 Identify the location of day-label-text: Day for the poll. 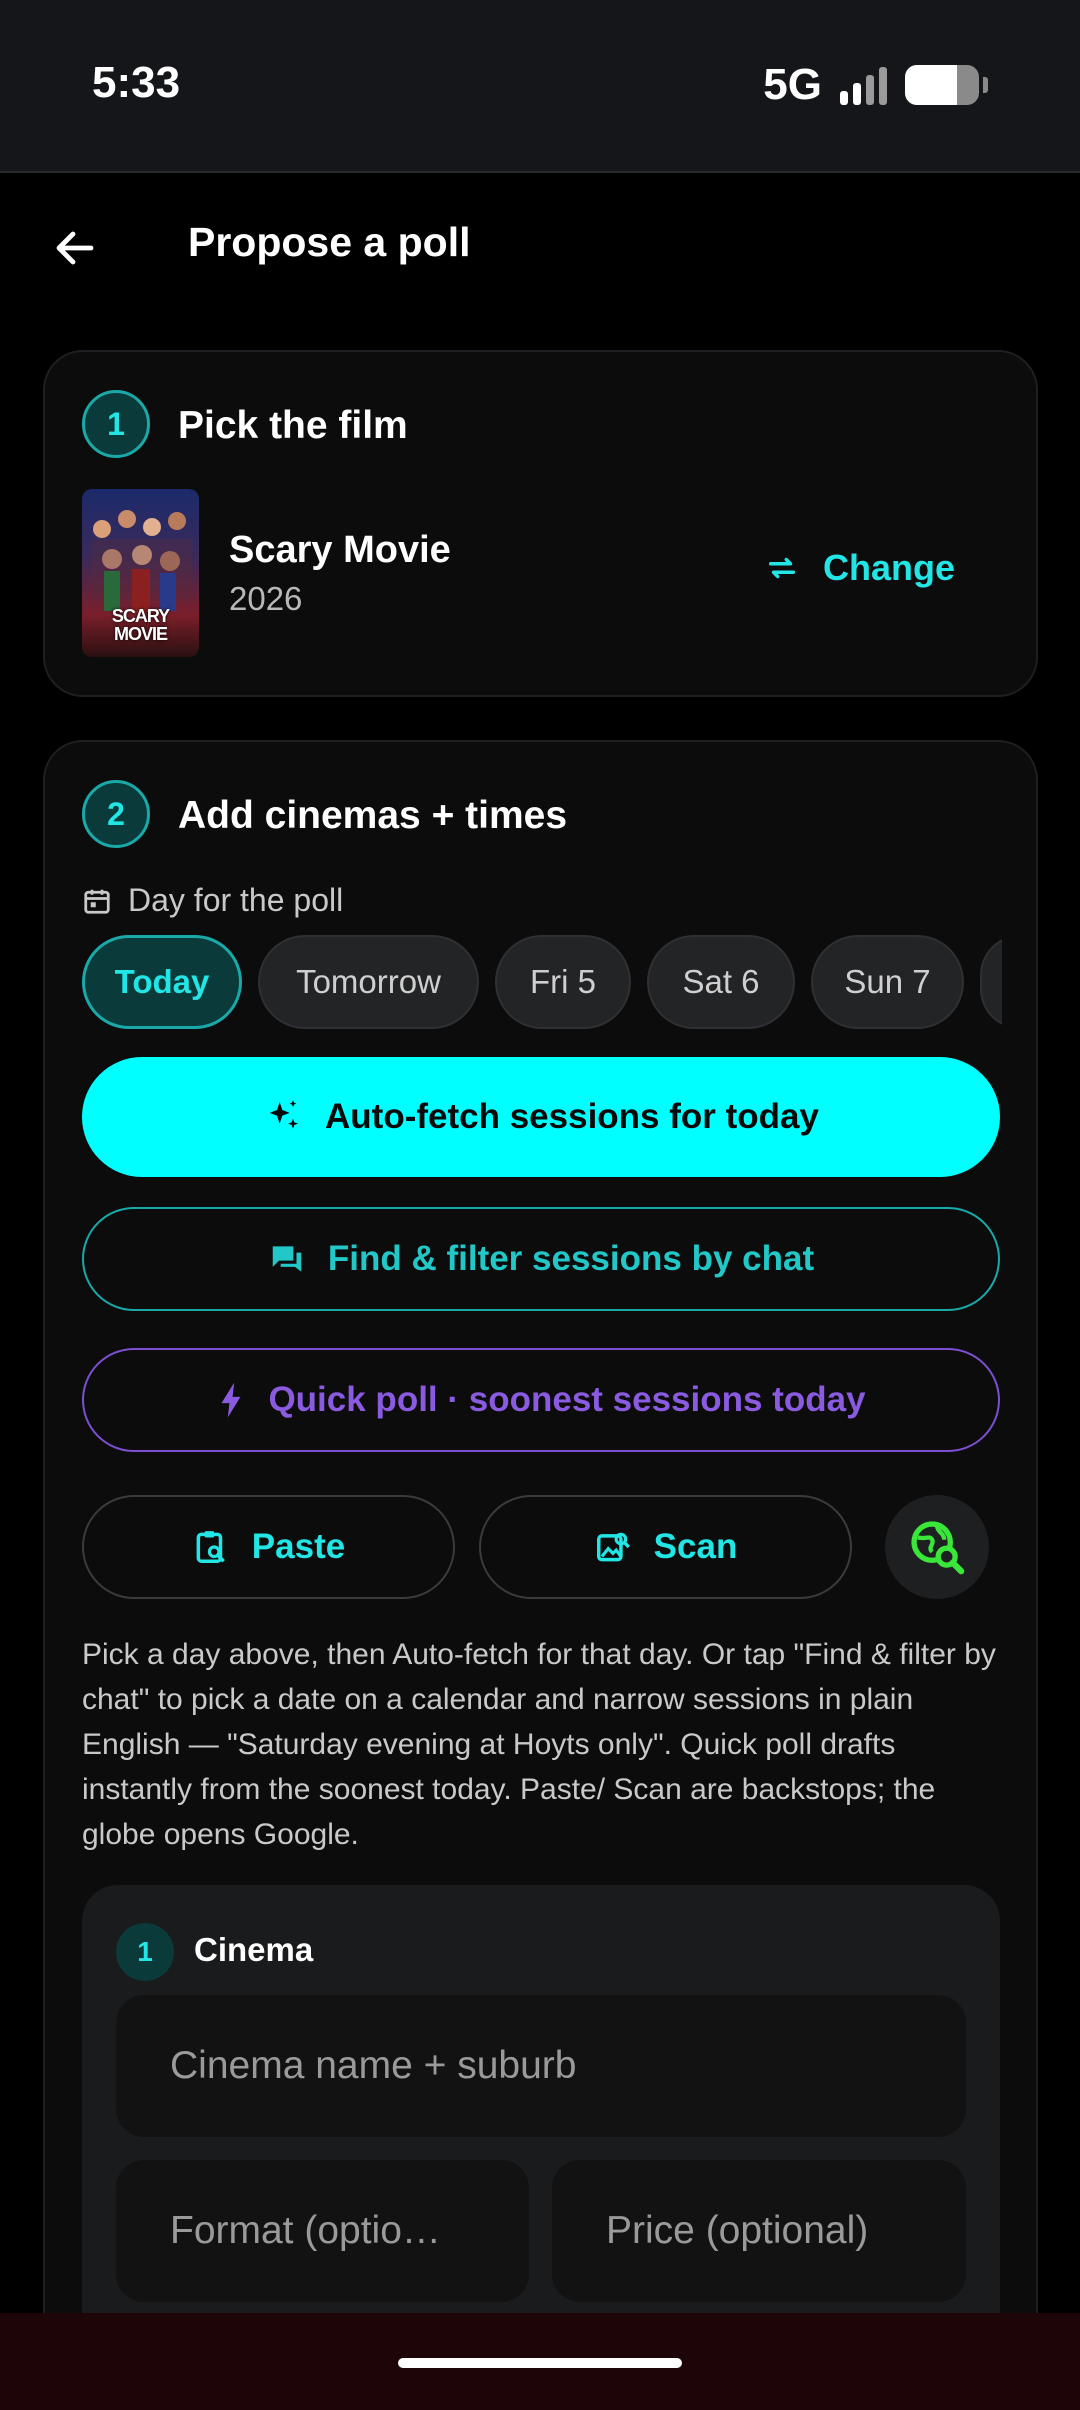
(236, 900).